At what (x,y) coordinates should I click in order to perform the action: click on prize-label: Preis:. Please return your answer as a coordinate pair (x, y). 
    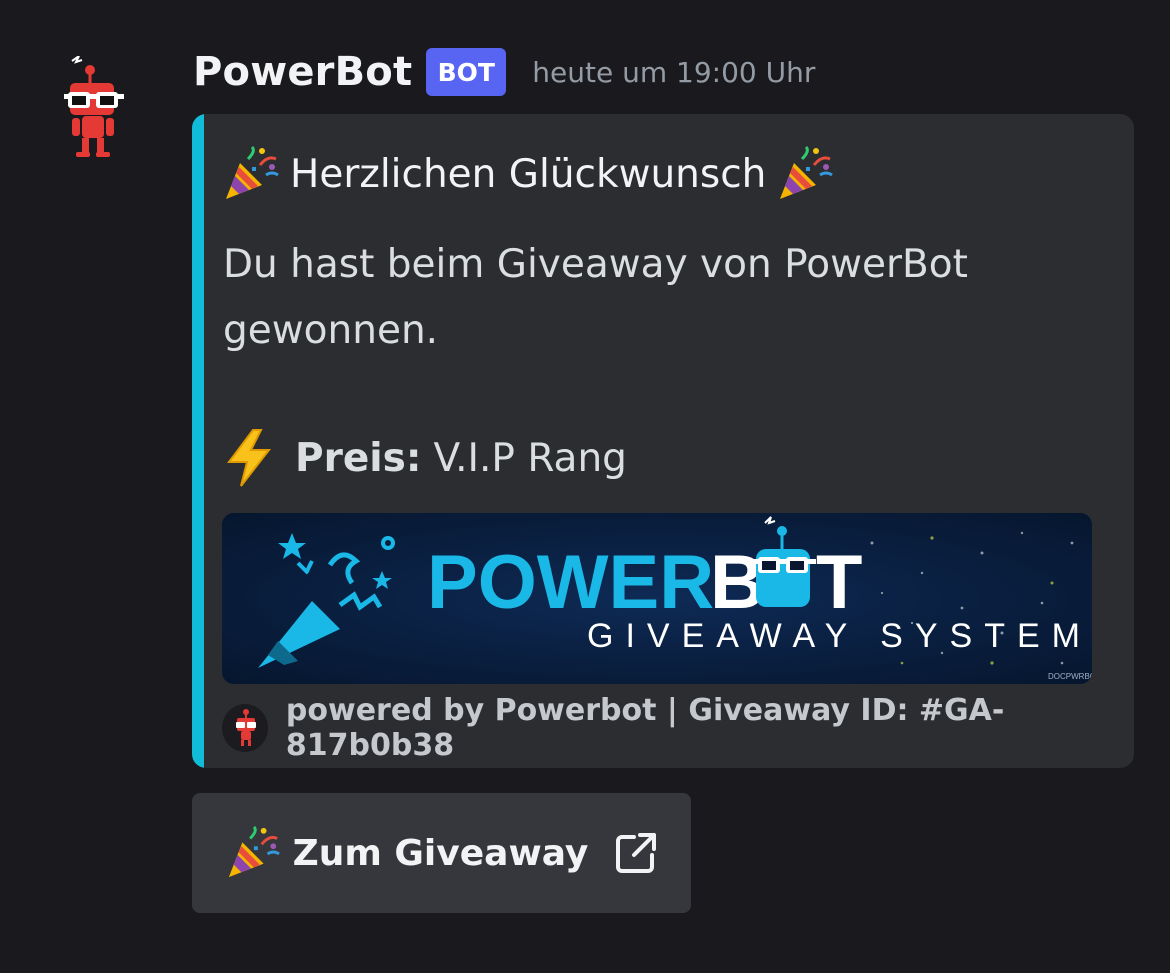
    Looking at the image, I should click on (358, 458).